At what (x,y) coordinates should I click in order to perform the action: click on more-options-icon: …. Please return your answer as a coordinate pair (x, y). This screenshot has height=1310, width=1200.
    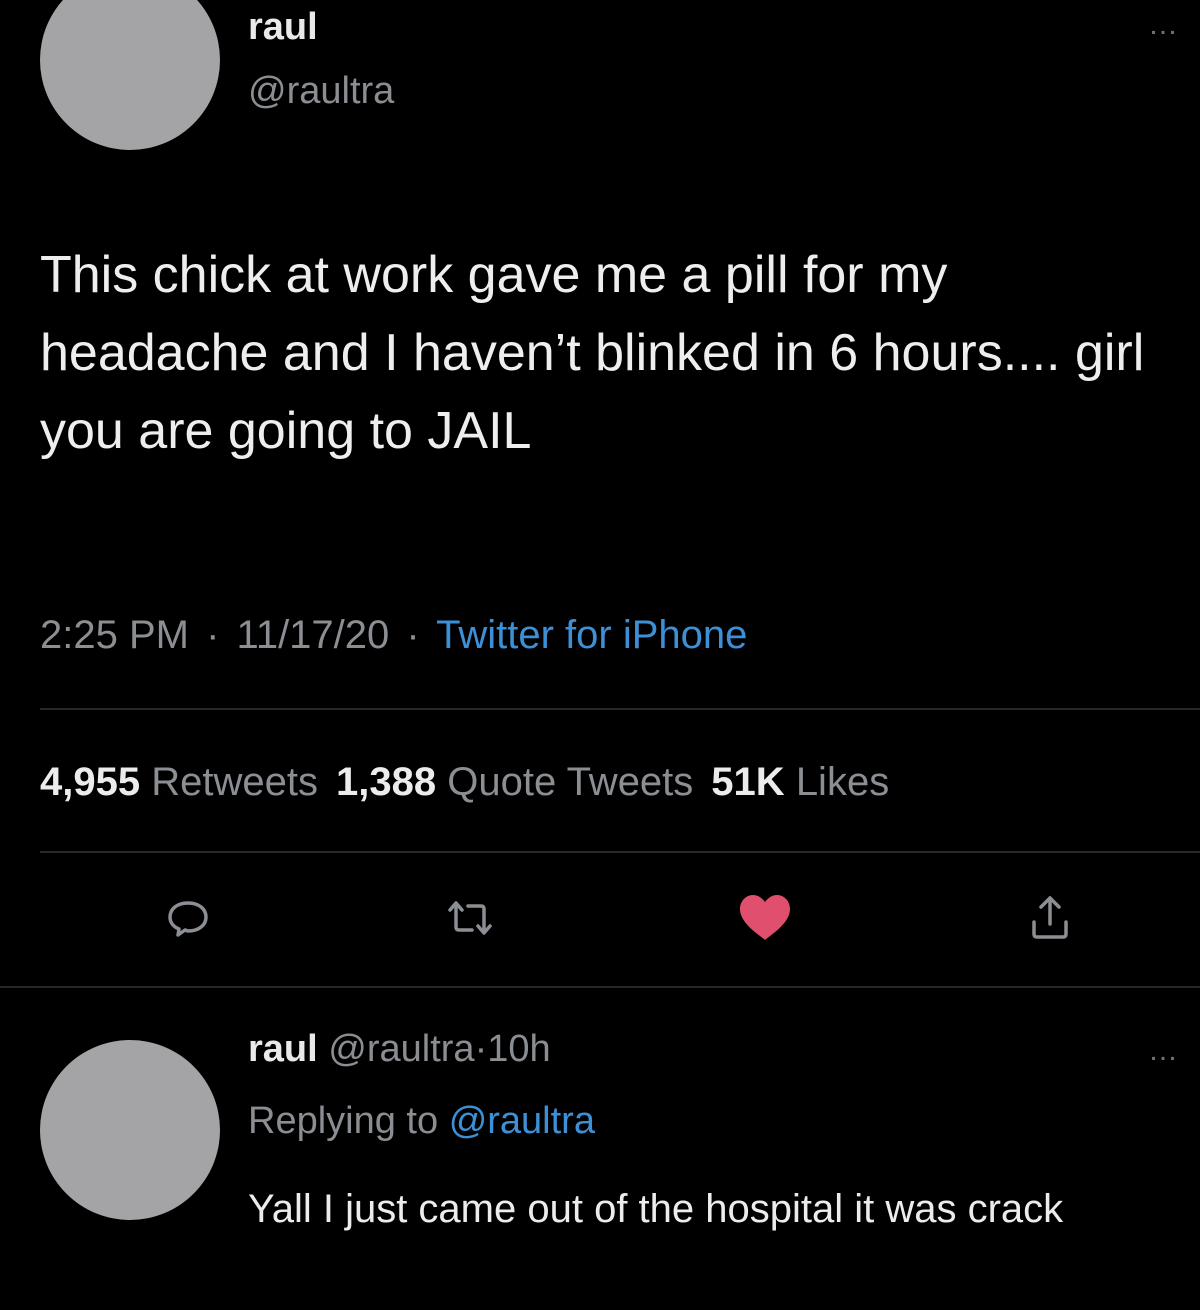
    Looking at the image, I should click on (1164, 25).